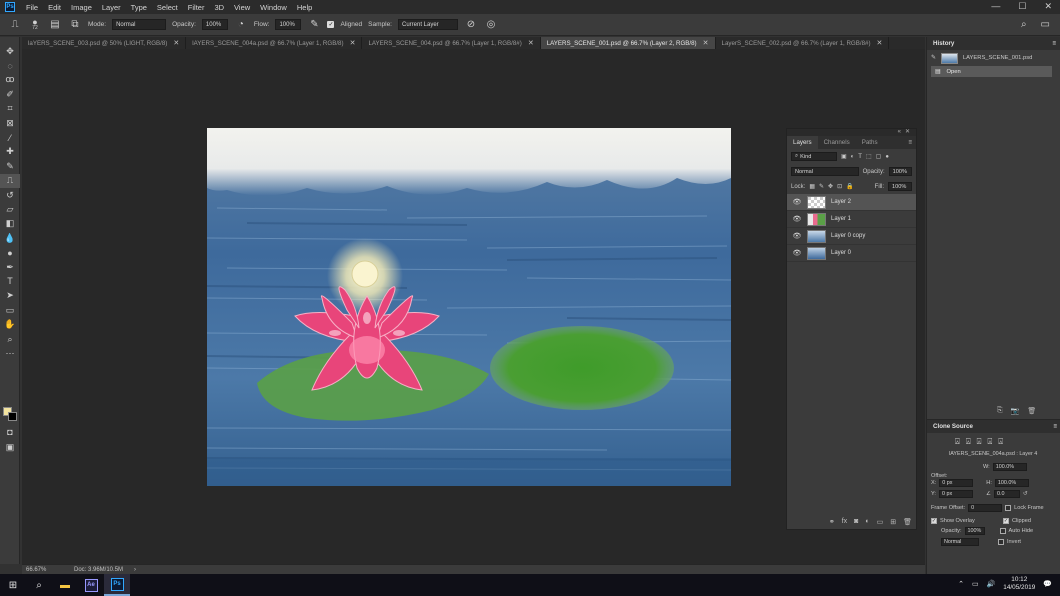 This screenshot has height=596, width=1060. Describe the element at coordinates (860, 157) in the screenshot. I see `filter-type-icon: T` at that location.